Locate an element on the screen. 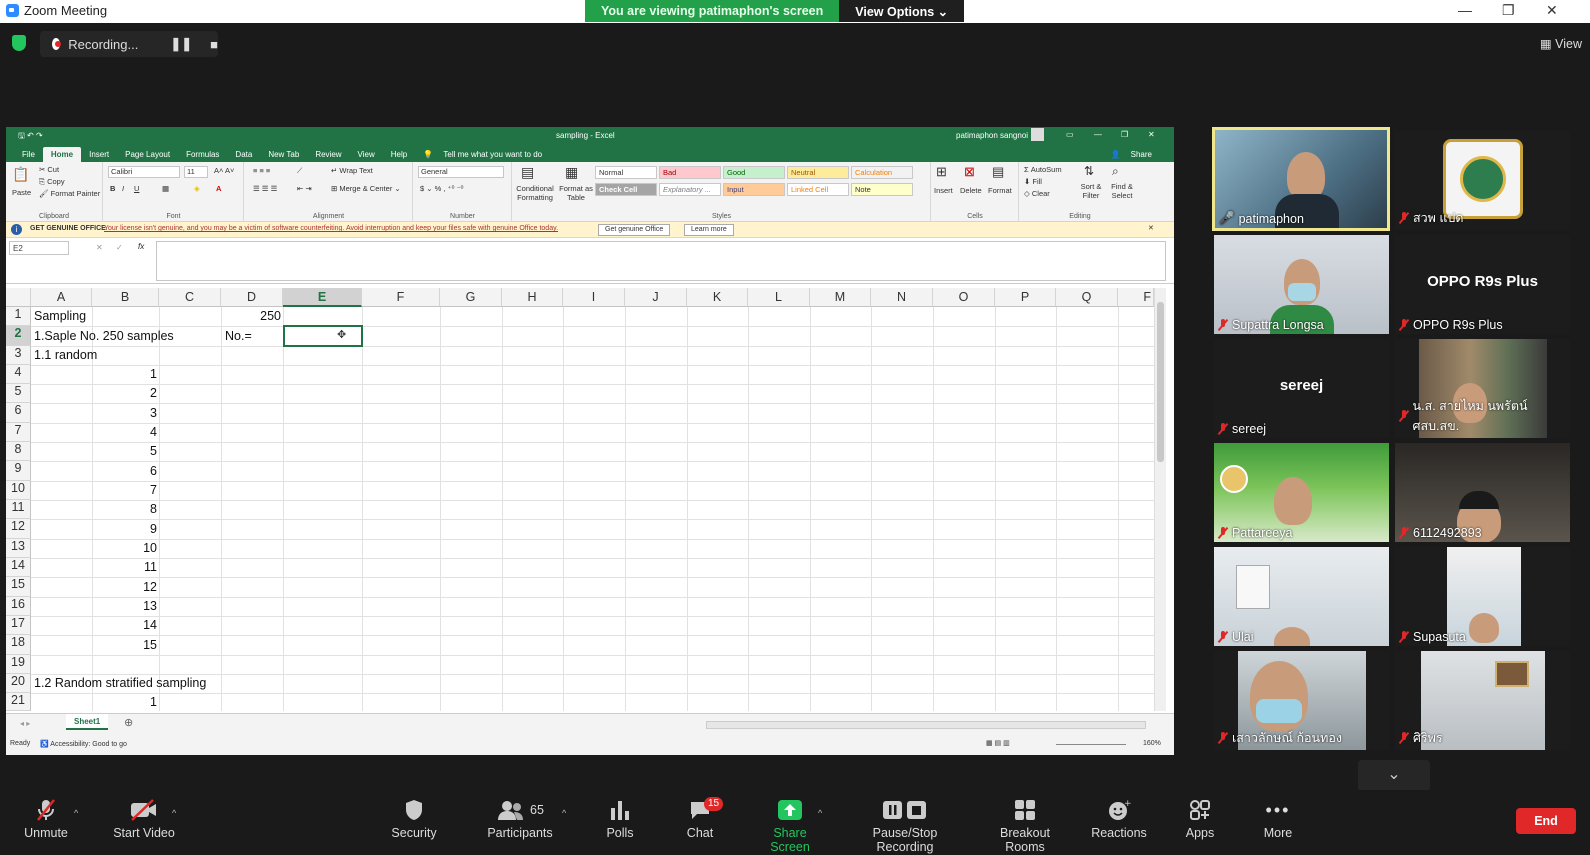 This screenshot has width=1590, height=855. confirm-formula-icon: ✓ is located at coordinates (119, 247).